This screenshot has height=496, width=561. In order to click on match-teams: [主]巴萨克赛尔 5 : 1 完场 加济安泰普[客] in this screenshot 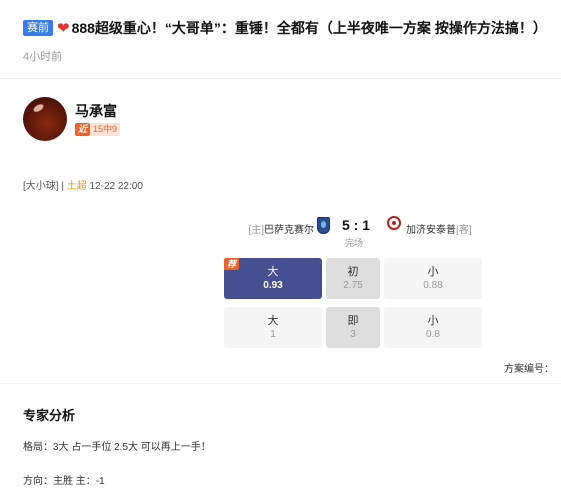, I will do `click(354, 234)`.